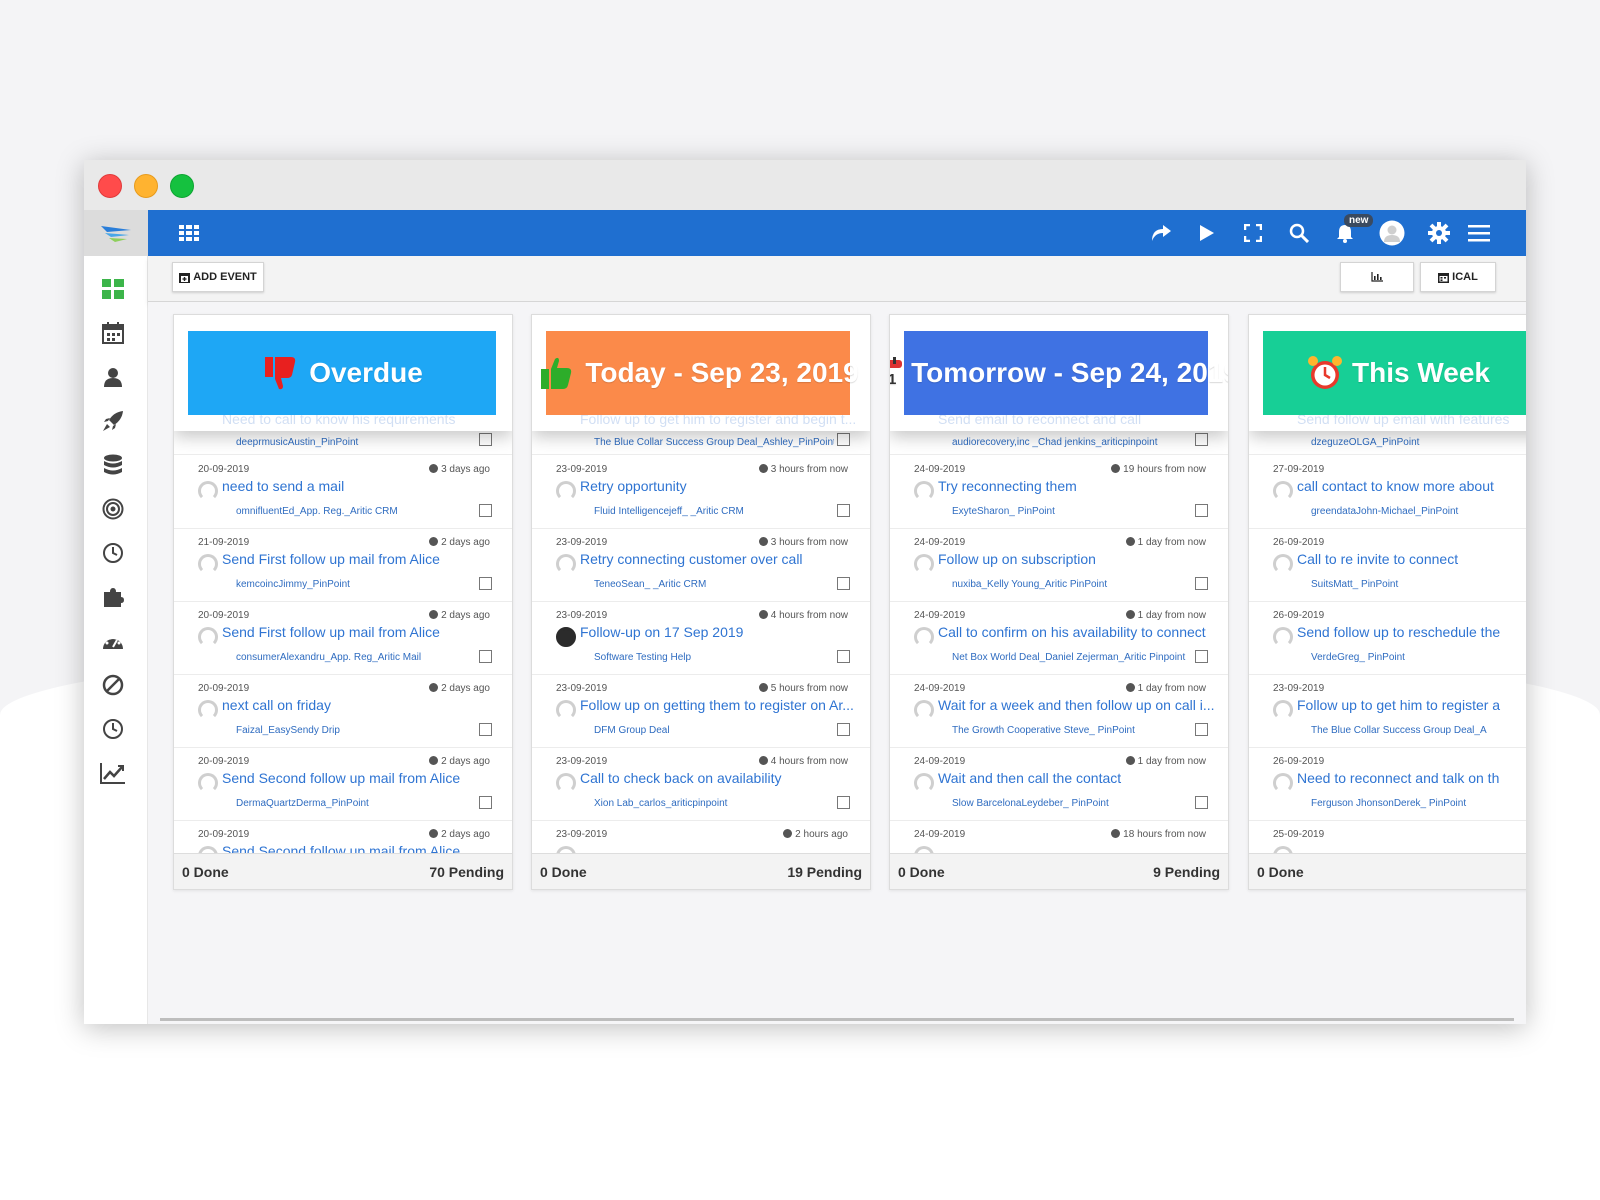 The width and height of the screenshot is (1600, 1200). What do you see at coordinates (1072, 584) in the screenshot?
I see `task-contact: nuxiba_Kelly Young_Aritic PinPoint` at bounding box center [1072, 584].